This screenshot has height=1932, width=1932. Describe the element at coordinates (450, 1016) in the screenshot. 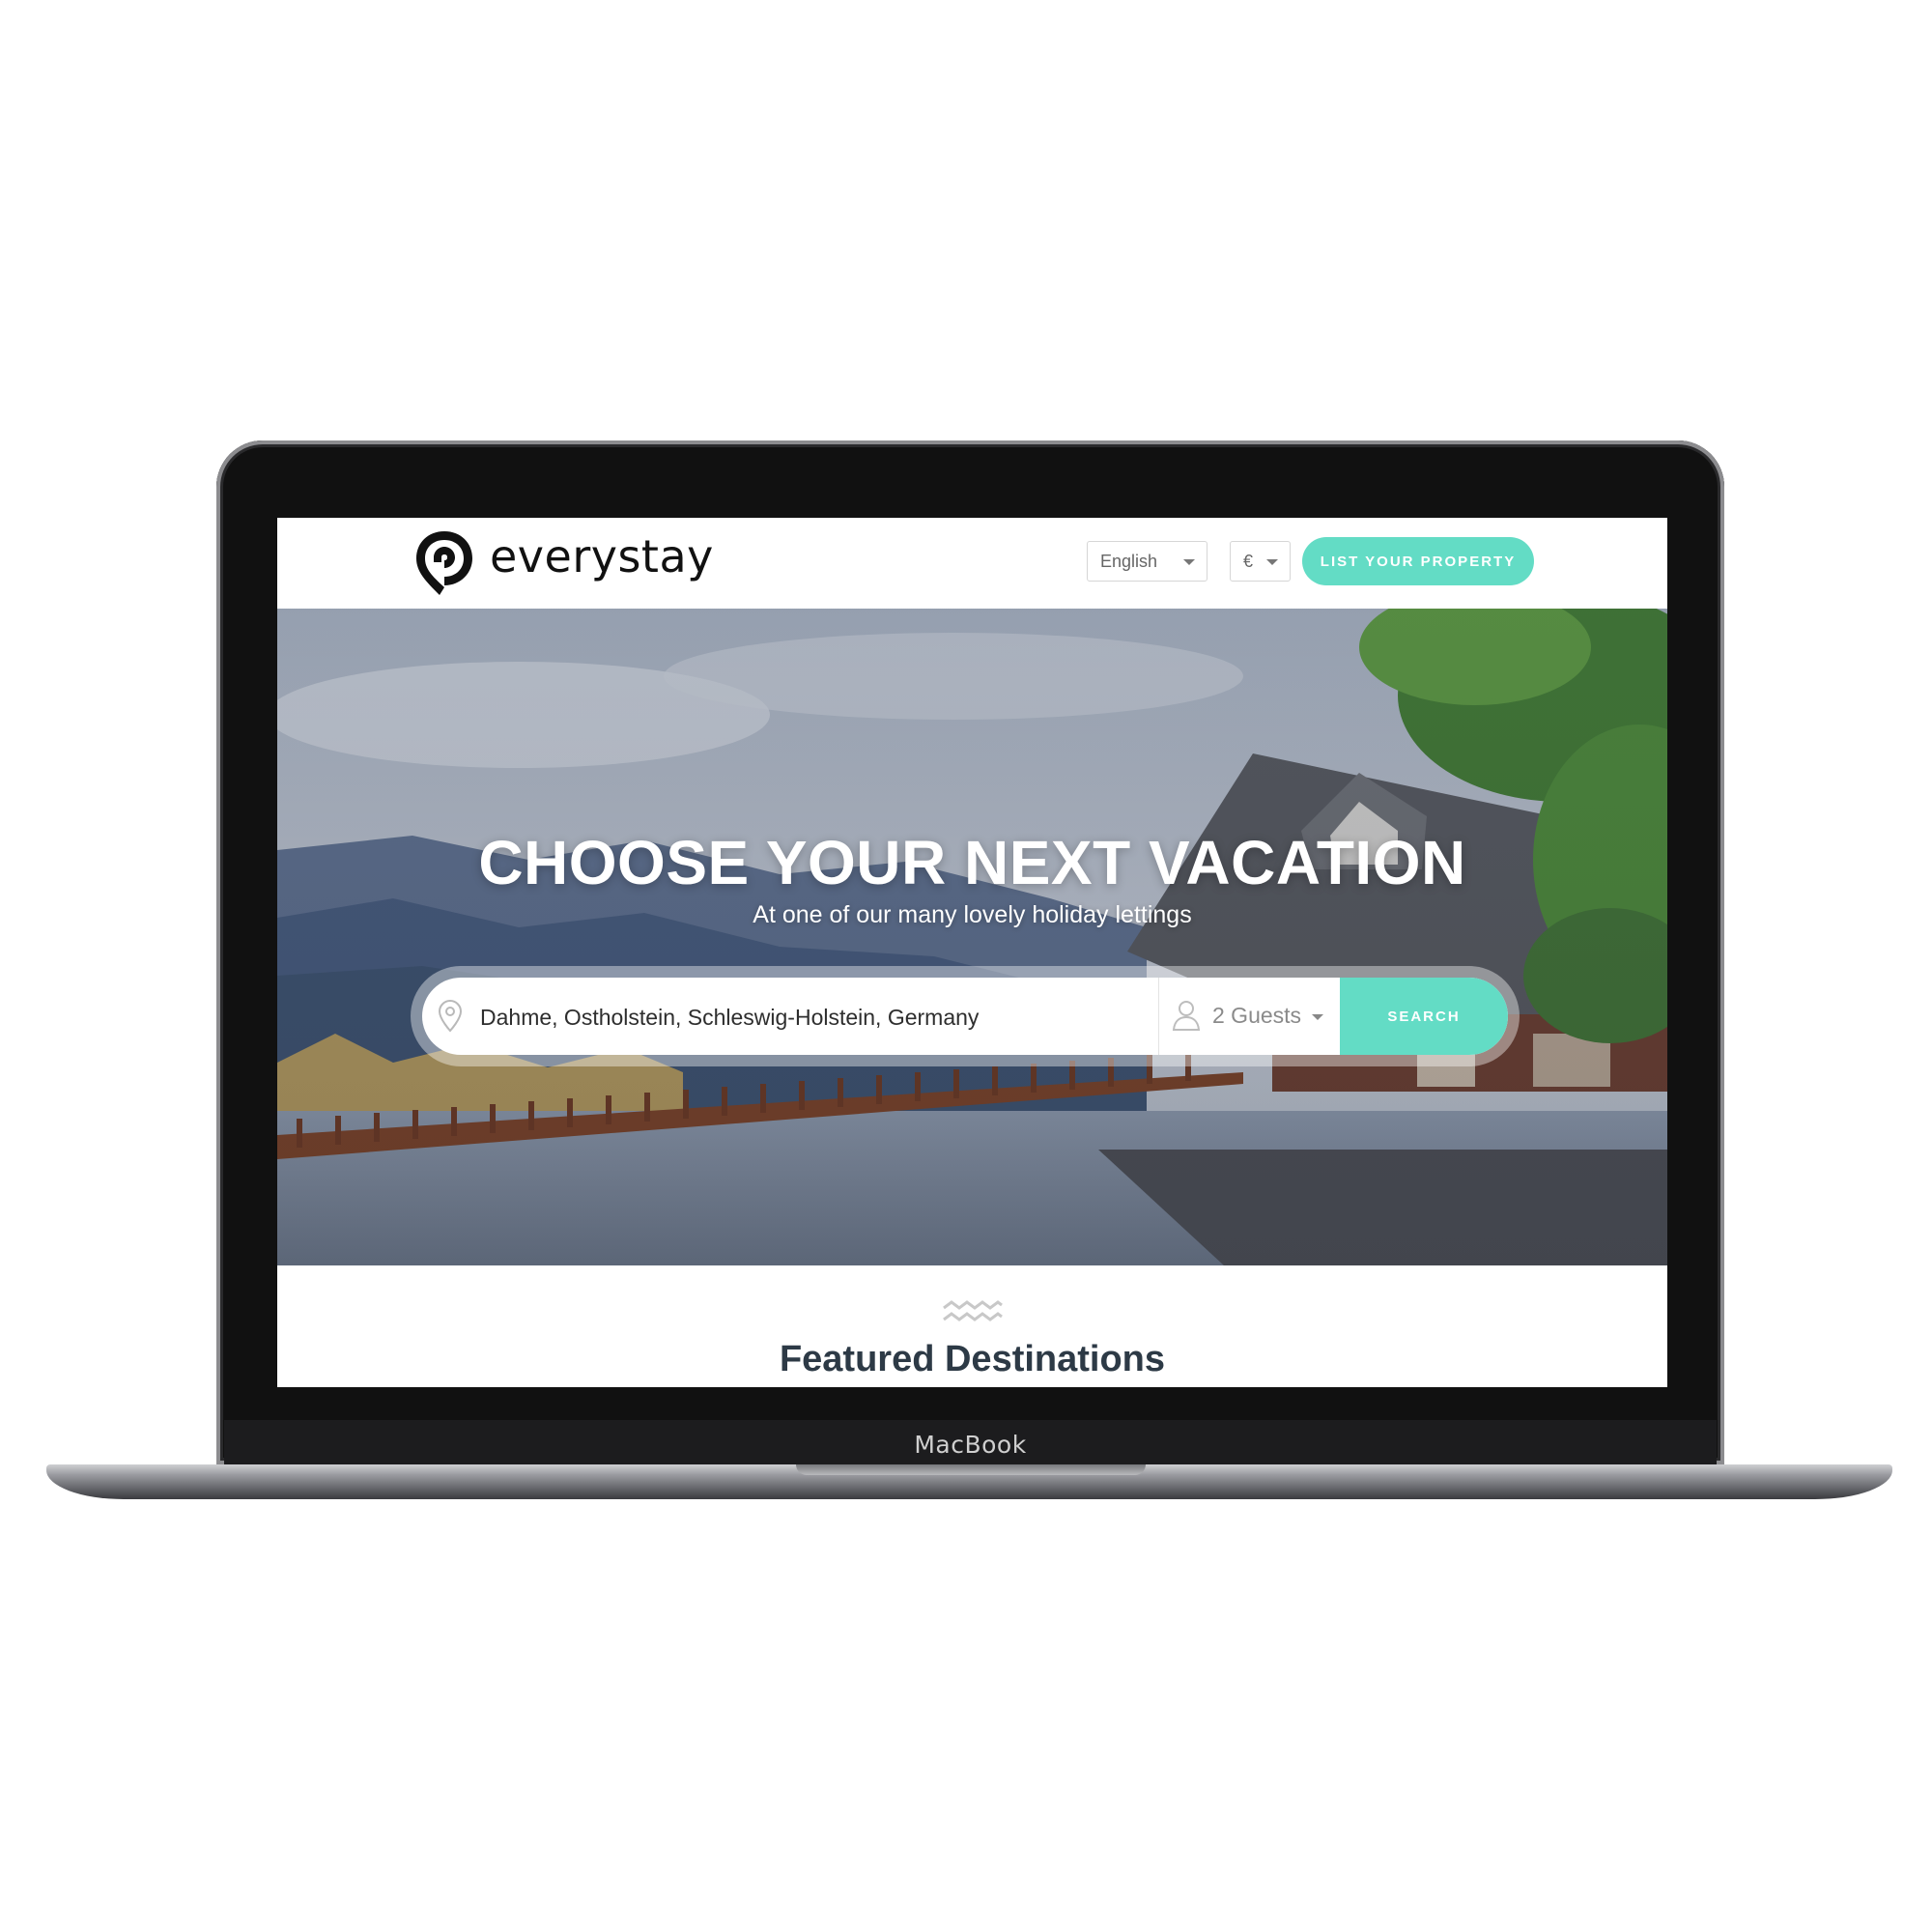

I see `location-pin-icon` at that location.